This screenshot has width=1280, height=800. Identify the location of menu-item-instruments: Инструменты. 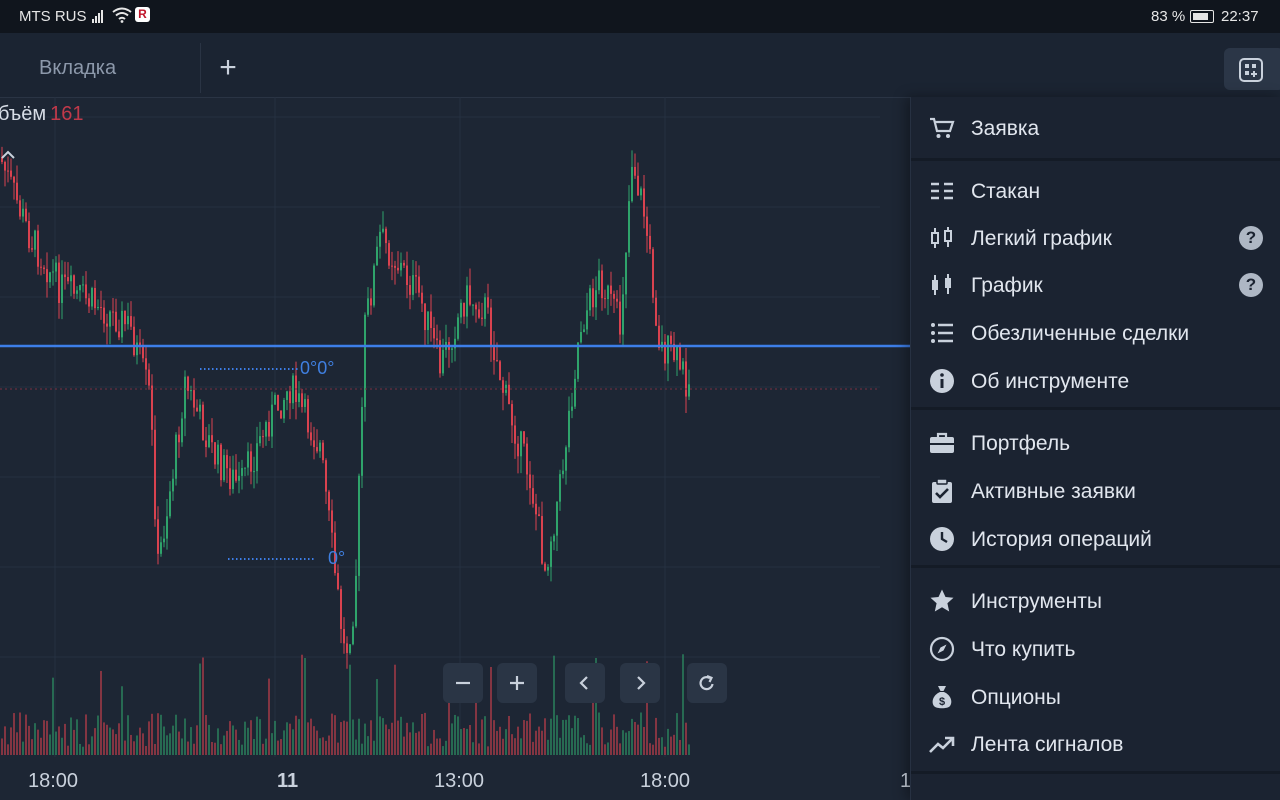
(1095, 601).